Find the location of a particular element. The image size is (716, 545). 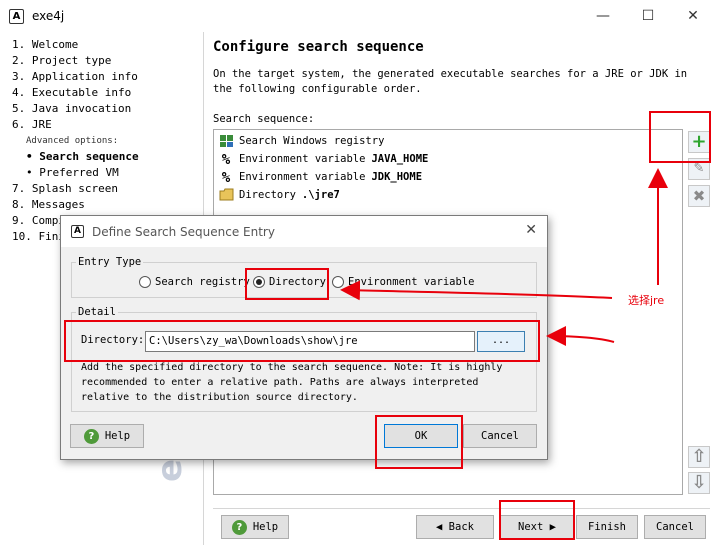

step-jre: 6. JRE is located at coordinates (32, 124).